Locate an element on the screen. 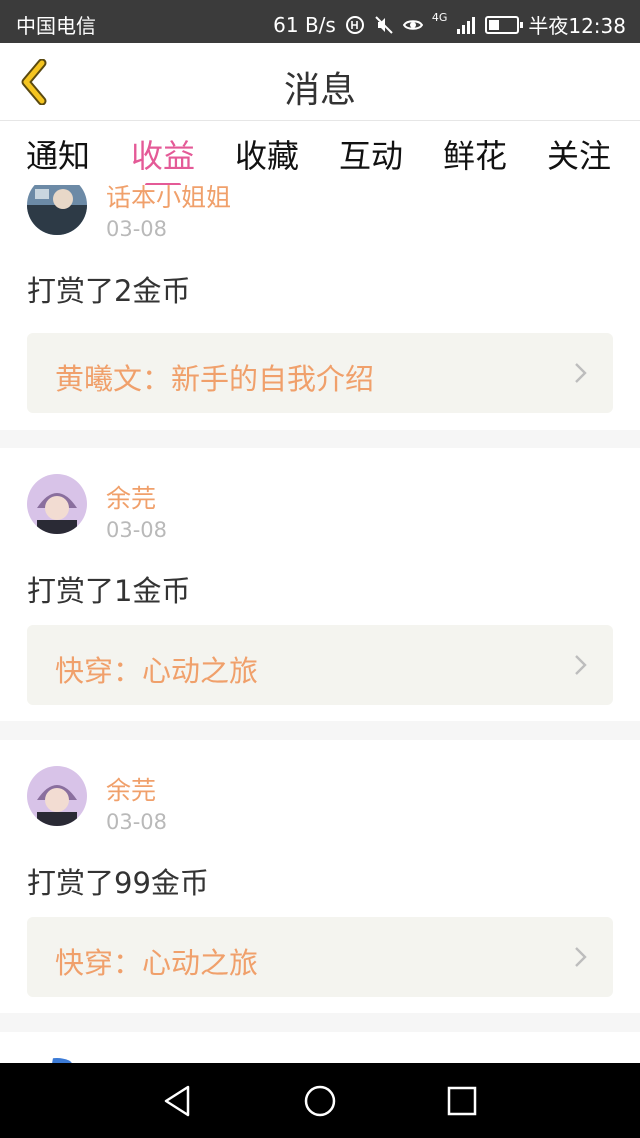 This screenshot has height=1138, width=640. mute-icon is located at coordinates (384, 24).